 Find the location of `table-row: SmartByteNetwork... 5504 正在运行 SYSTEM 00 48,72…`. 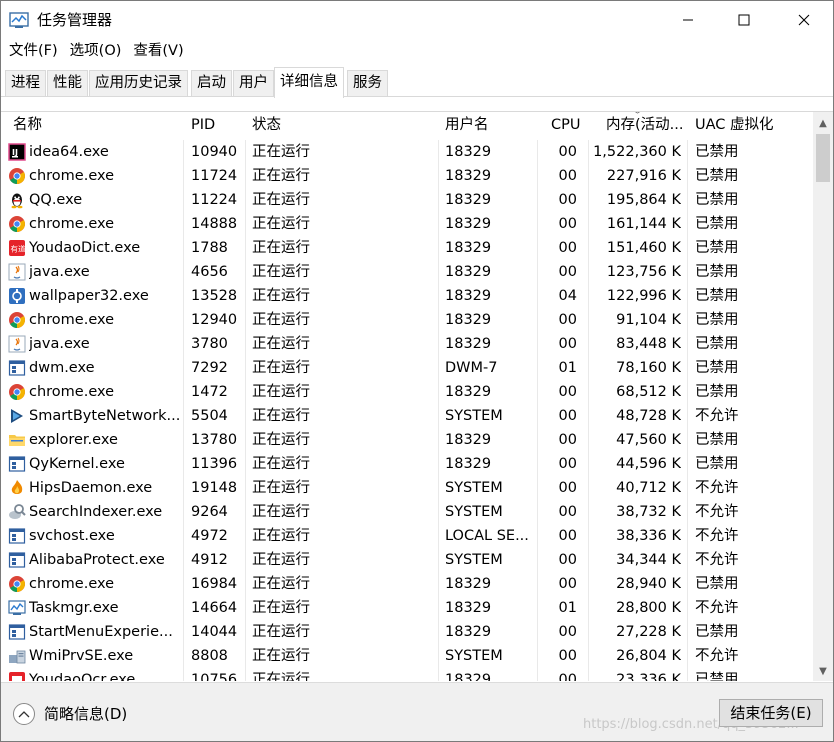

table-row: SmartByteNetwork... 5504 正在运行 SYSTEM 00 48,72… is located at coordinates (407, 416).